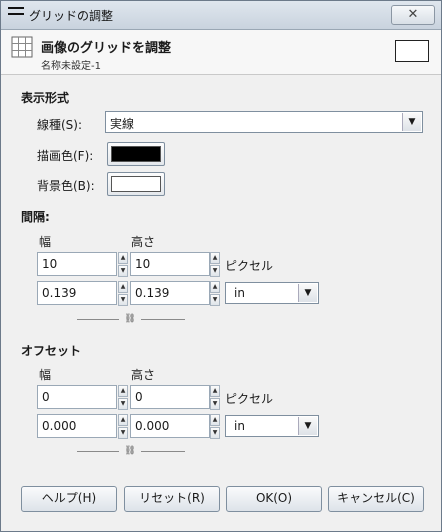  Describe the element at coordinates (71, 16) in the screenshot. I see `window-title: グリッドの調整` at that location.